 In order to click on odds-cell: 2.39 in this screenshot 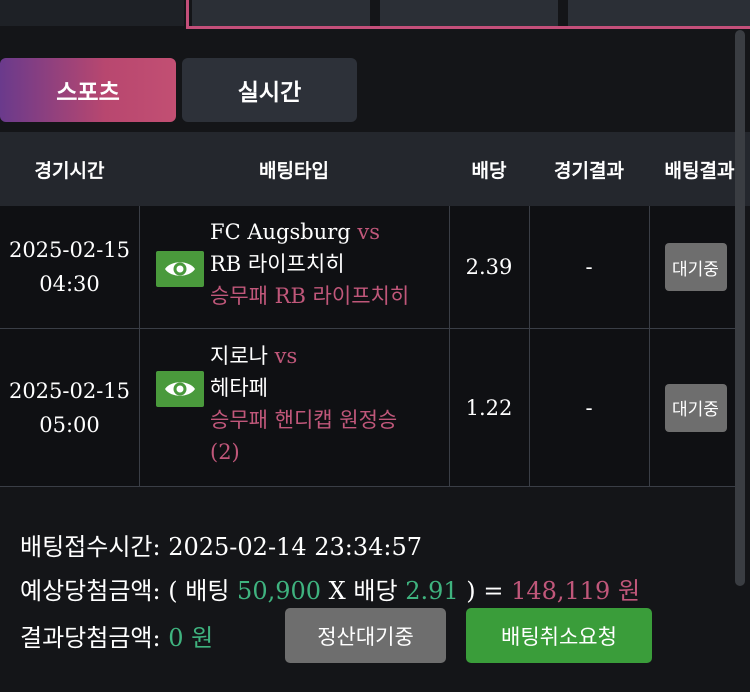, I will do `click(489, 267)`.